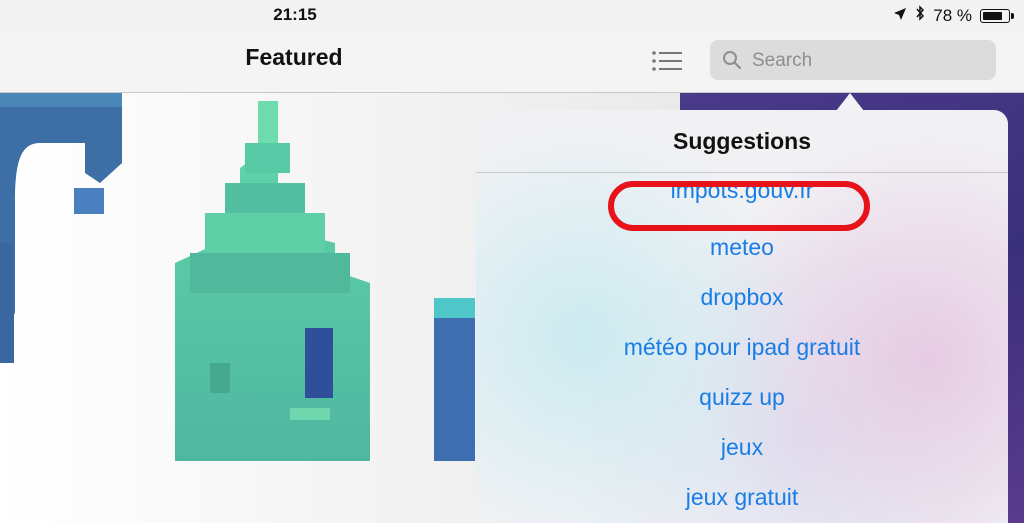 The width and height of the screenshot is (1024, 523). What do you see at coordinates (742, 447) in the screenshot?
I see `suggestion-item: jeux` at bounding box center [742, 447].